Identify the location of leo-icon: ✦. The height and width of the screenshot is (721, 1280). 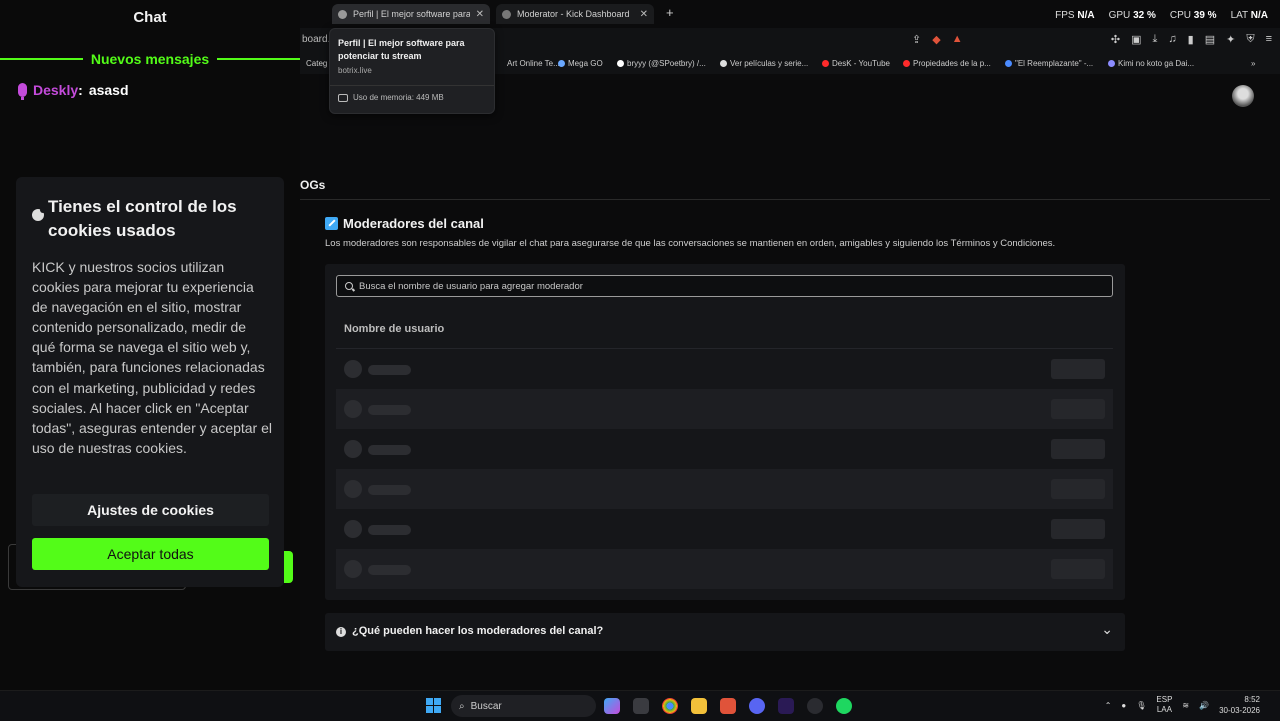
(1230, 39).